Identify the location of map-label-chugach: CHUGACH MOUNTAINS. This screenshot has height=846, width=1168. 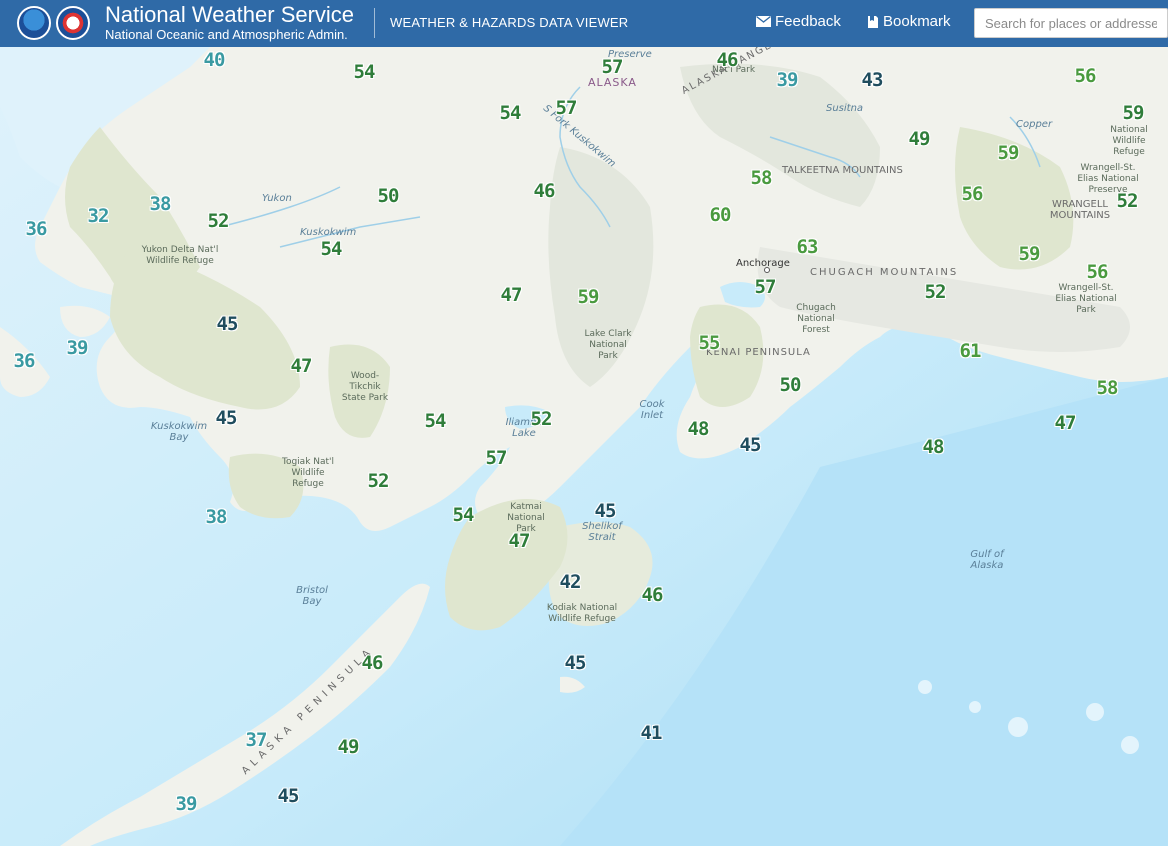
(884, 272).